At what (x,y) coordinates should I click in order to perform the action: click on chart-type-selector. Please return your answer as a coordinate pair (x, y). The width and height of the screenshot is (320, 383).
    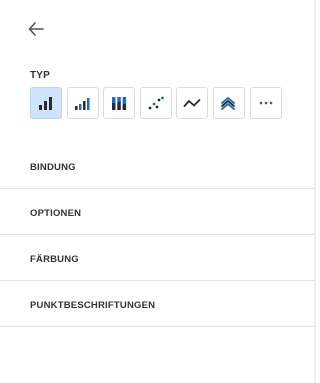
    Looking at the image, I should click on (156, 103).